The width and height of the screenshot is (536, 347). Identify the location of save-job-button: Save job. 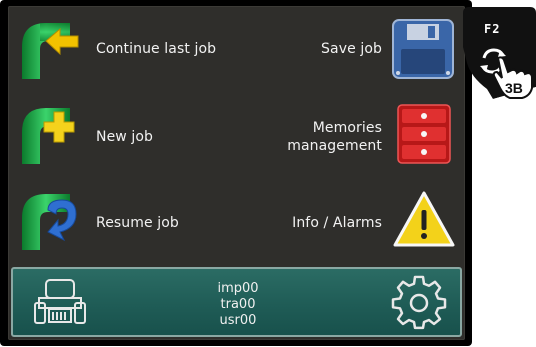
(353, 49).